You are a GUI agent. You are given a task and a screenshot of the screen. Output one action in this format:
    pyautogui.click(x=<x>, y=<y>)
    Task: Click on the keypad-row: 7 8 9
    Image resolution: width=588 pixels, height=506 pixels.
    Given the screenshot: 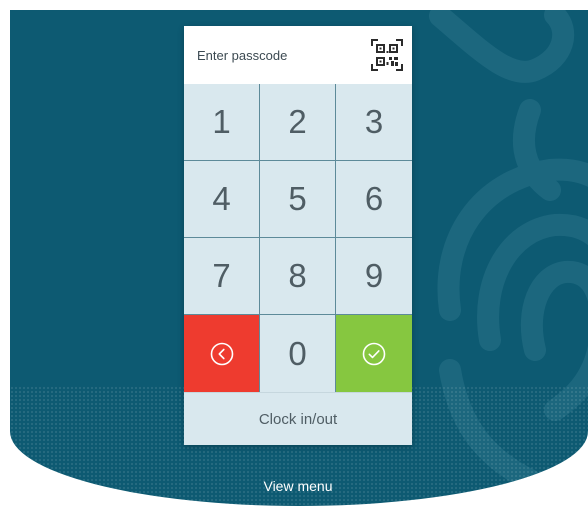 What is the action you would take?
    pyautogui.click(x=298, y=276)
    